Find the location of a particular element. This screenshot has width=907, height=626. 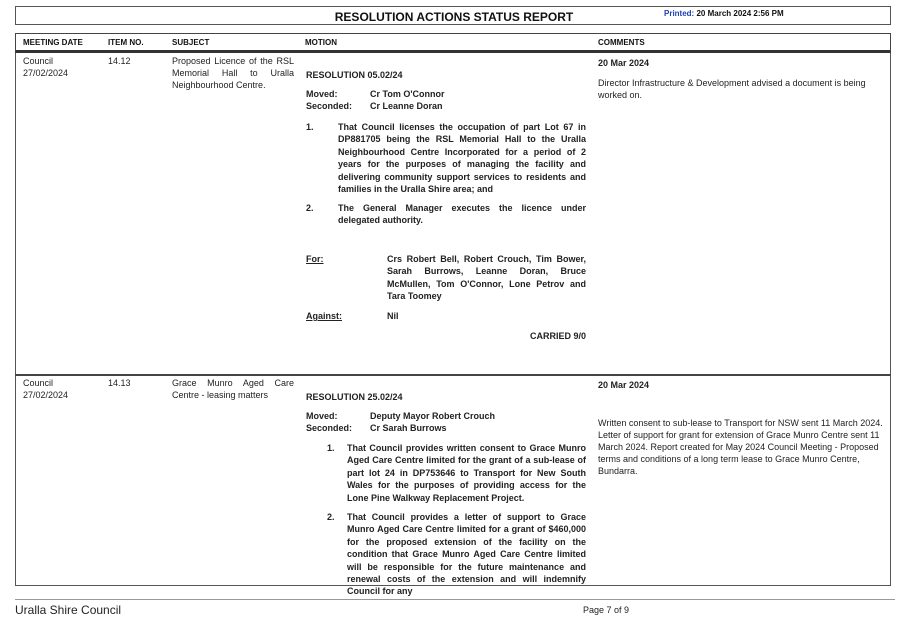

item-number: 14.13 is located at coordinates (119, 383).